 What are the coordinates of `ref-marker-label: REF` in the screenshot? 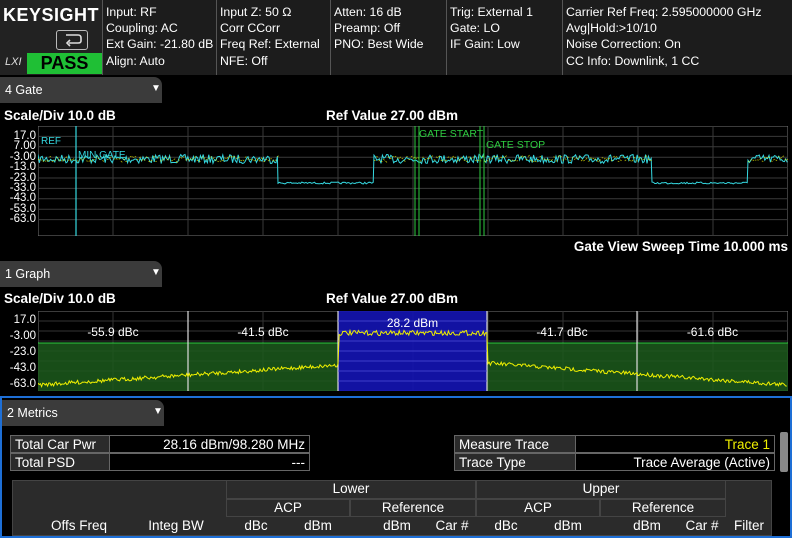 It's located at (51, 141).